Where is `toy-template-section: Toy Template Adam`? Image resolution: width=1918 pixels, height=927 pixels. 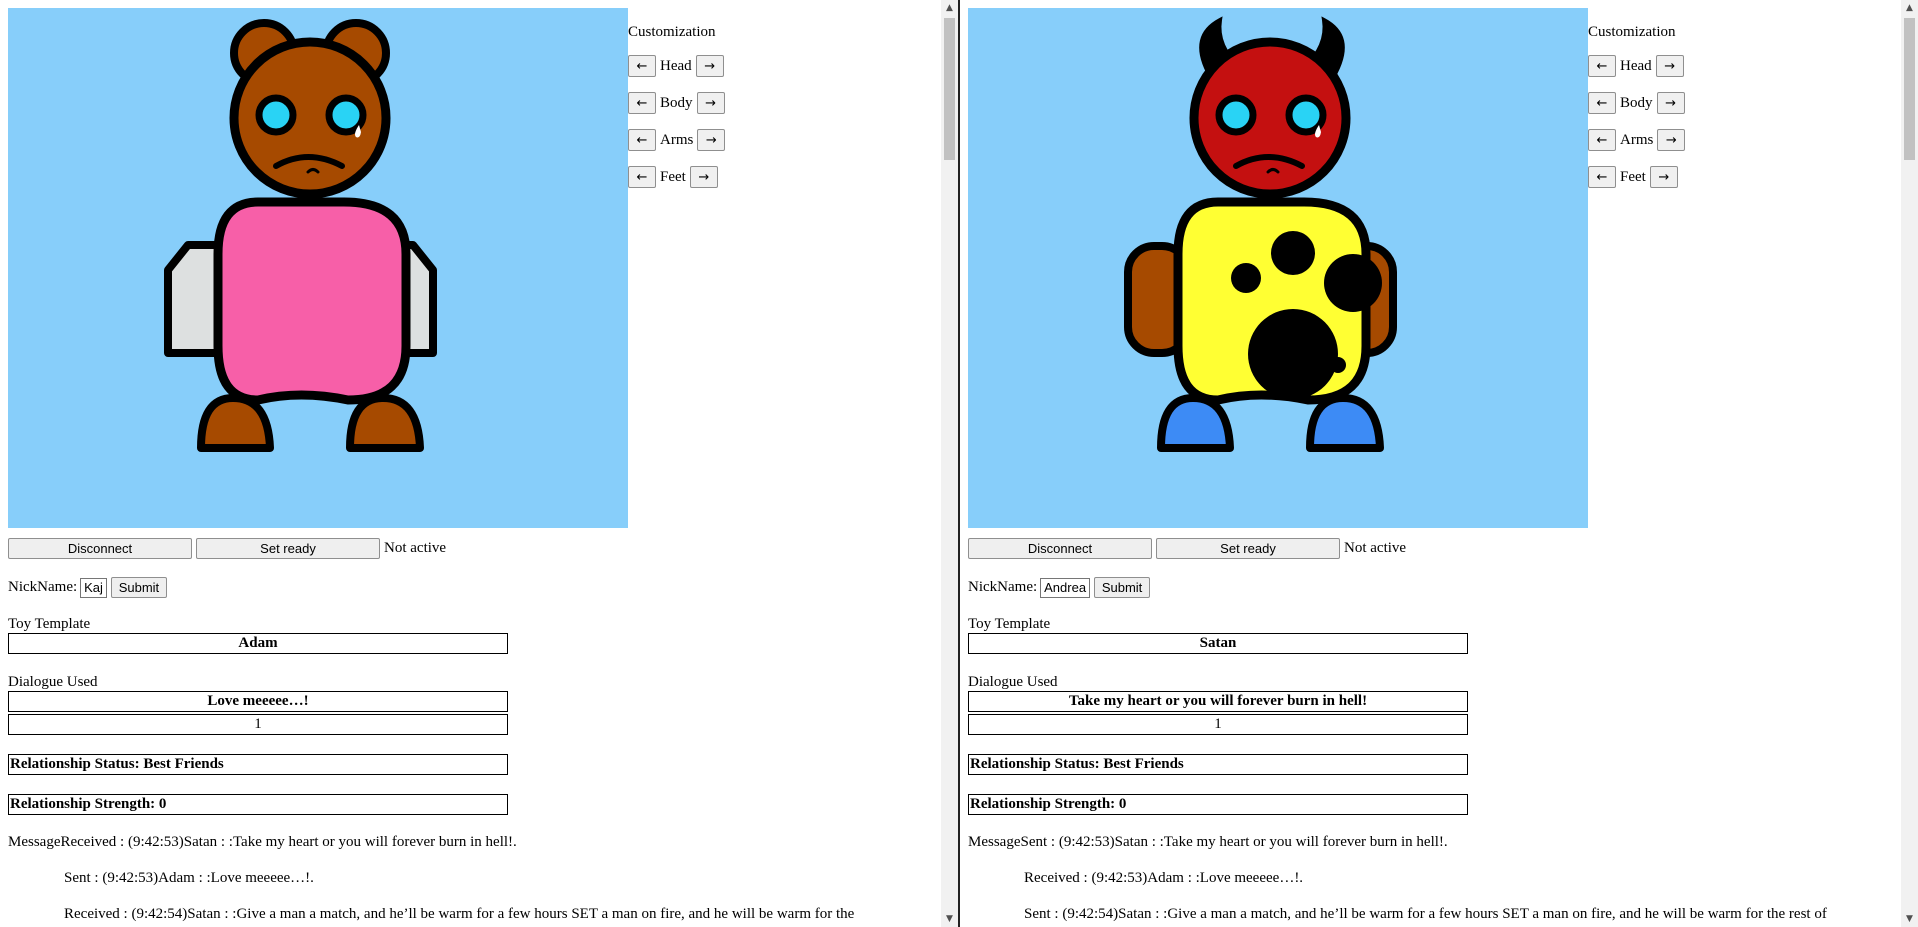 toy-template-section: Toy Template Adam is located at coordinates (258, 635).